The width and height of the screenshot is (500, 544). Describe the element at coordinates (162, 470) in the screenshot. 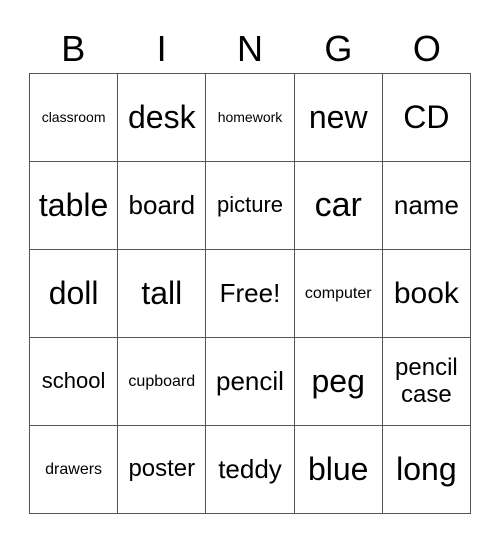

I see `bingo-cell: poster` at that location.